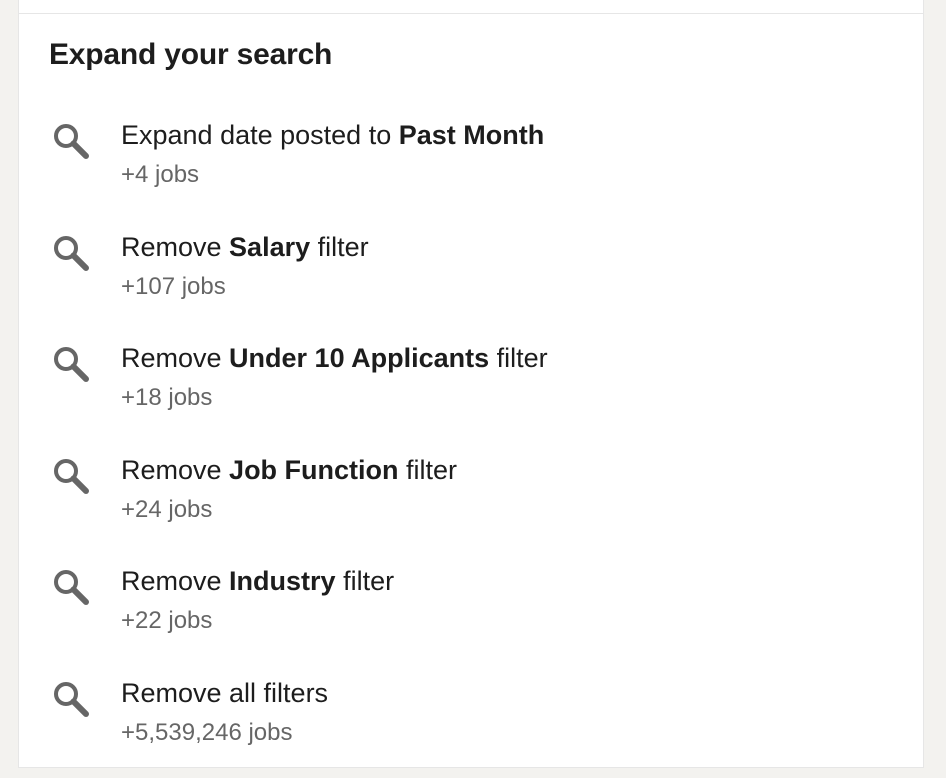 This screenshot has width=946, height=778. I want to click on job-count: +18 jobs, so click(167, 397).